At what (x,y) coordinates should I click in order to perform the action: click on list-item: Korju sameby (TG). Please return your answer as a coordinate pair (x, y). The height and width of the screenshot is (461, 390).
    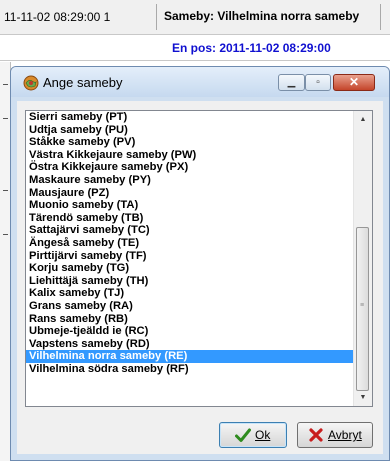
    Looking at the image, I should click on (190, 268).